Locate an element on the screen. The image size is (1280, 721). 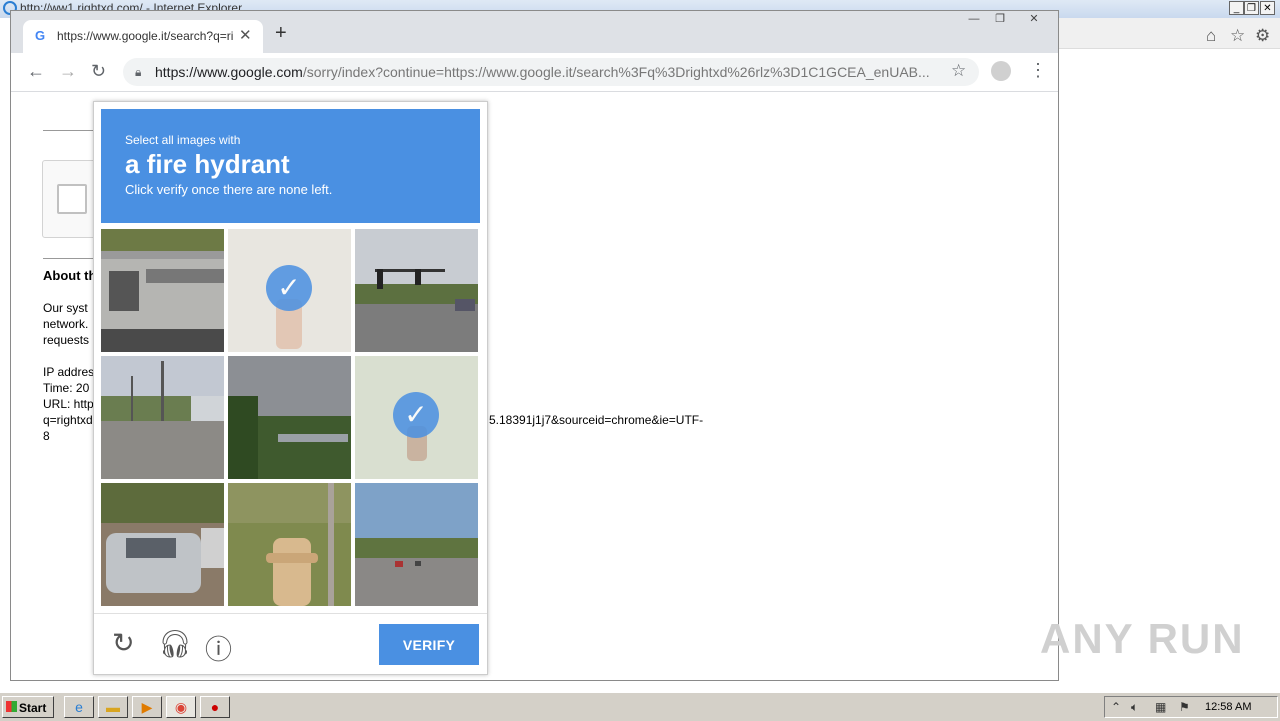
new-tab-button: + is located at coordinates (281, 33).